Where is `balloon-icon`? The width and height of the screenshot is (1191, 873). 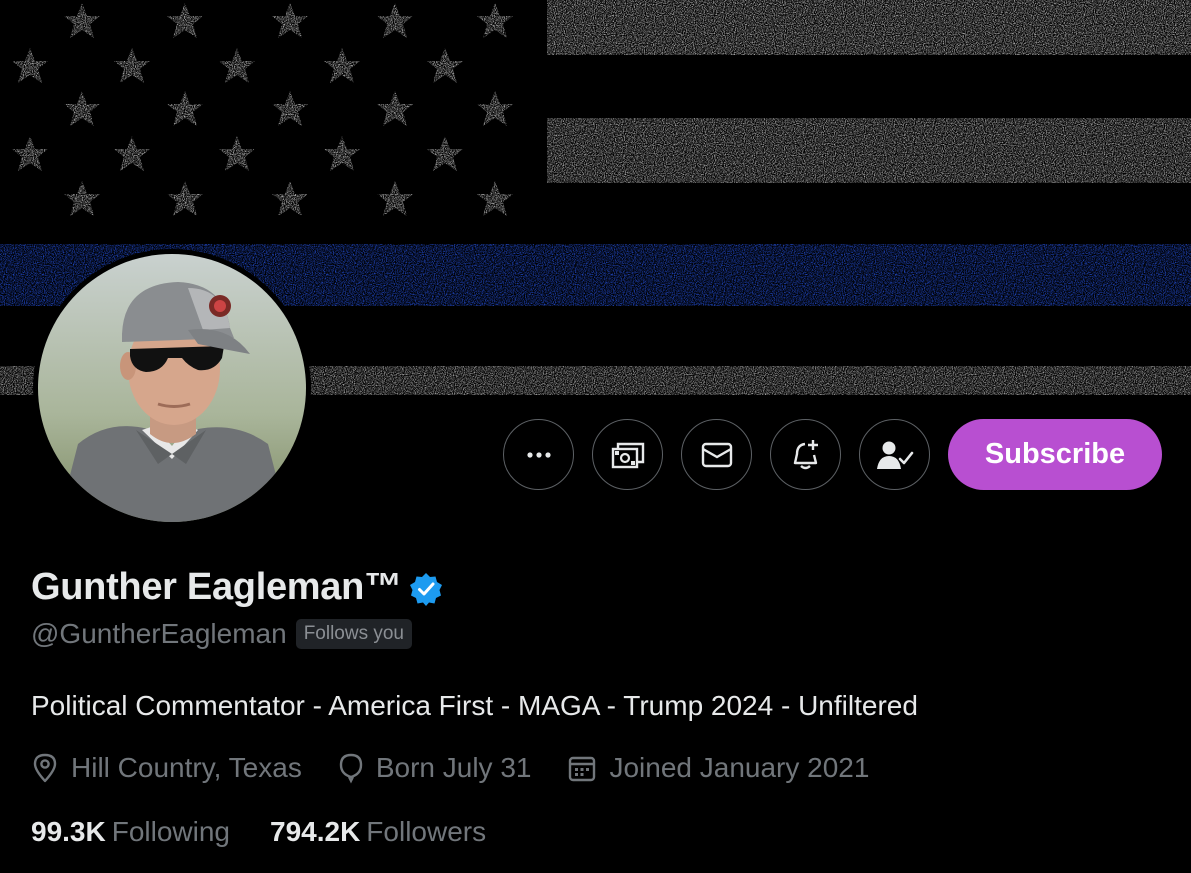 balloon-icon is located at coordinates (351, 768).